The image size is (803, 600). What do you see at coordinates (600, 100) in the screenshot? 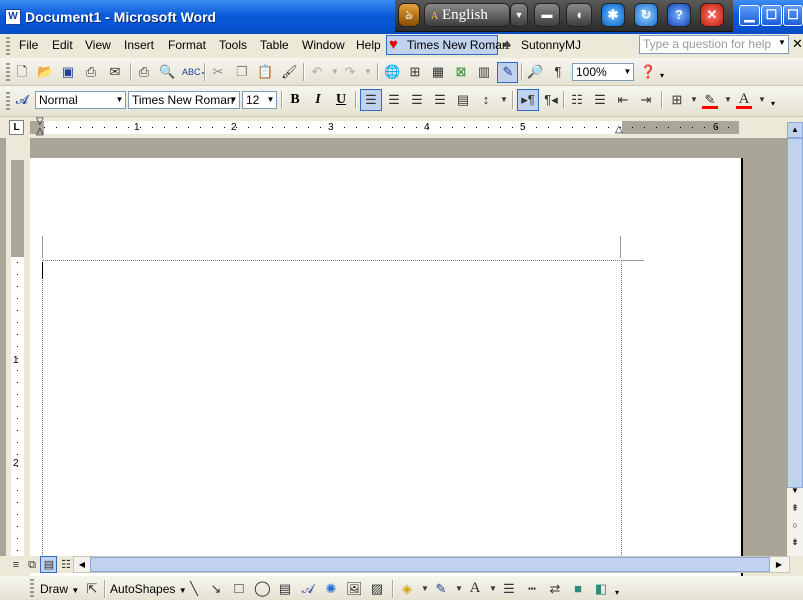
I see `bullets-icon: ☰` at bounding box center [600, 100].